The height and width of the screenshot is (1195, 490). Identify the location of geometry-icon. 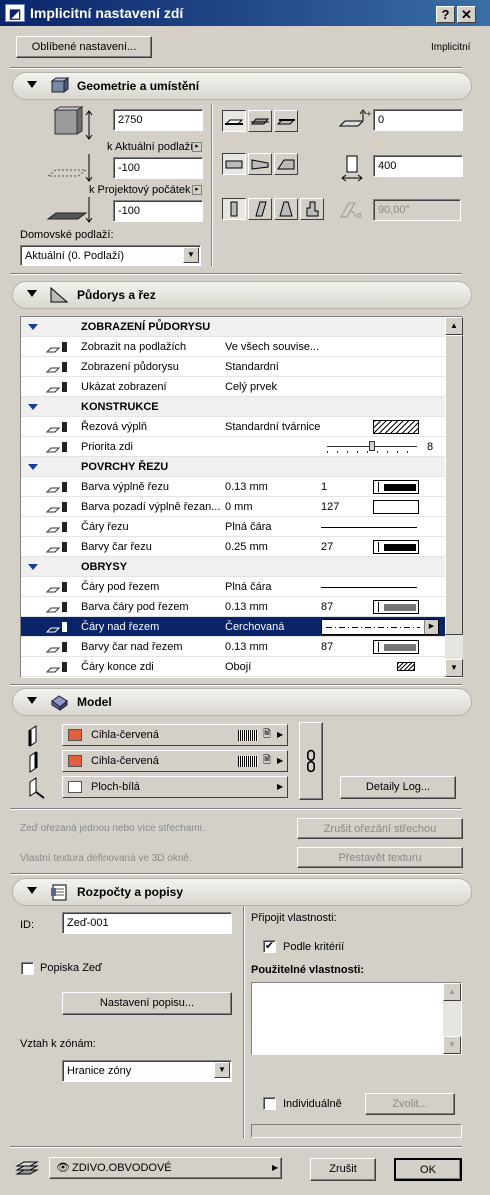
(59, 85).